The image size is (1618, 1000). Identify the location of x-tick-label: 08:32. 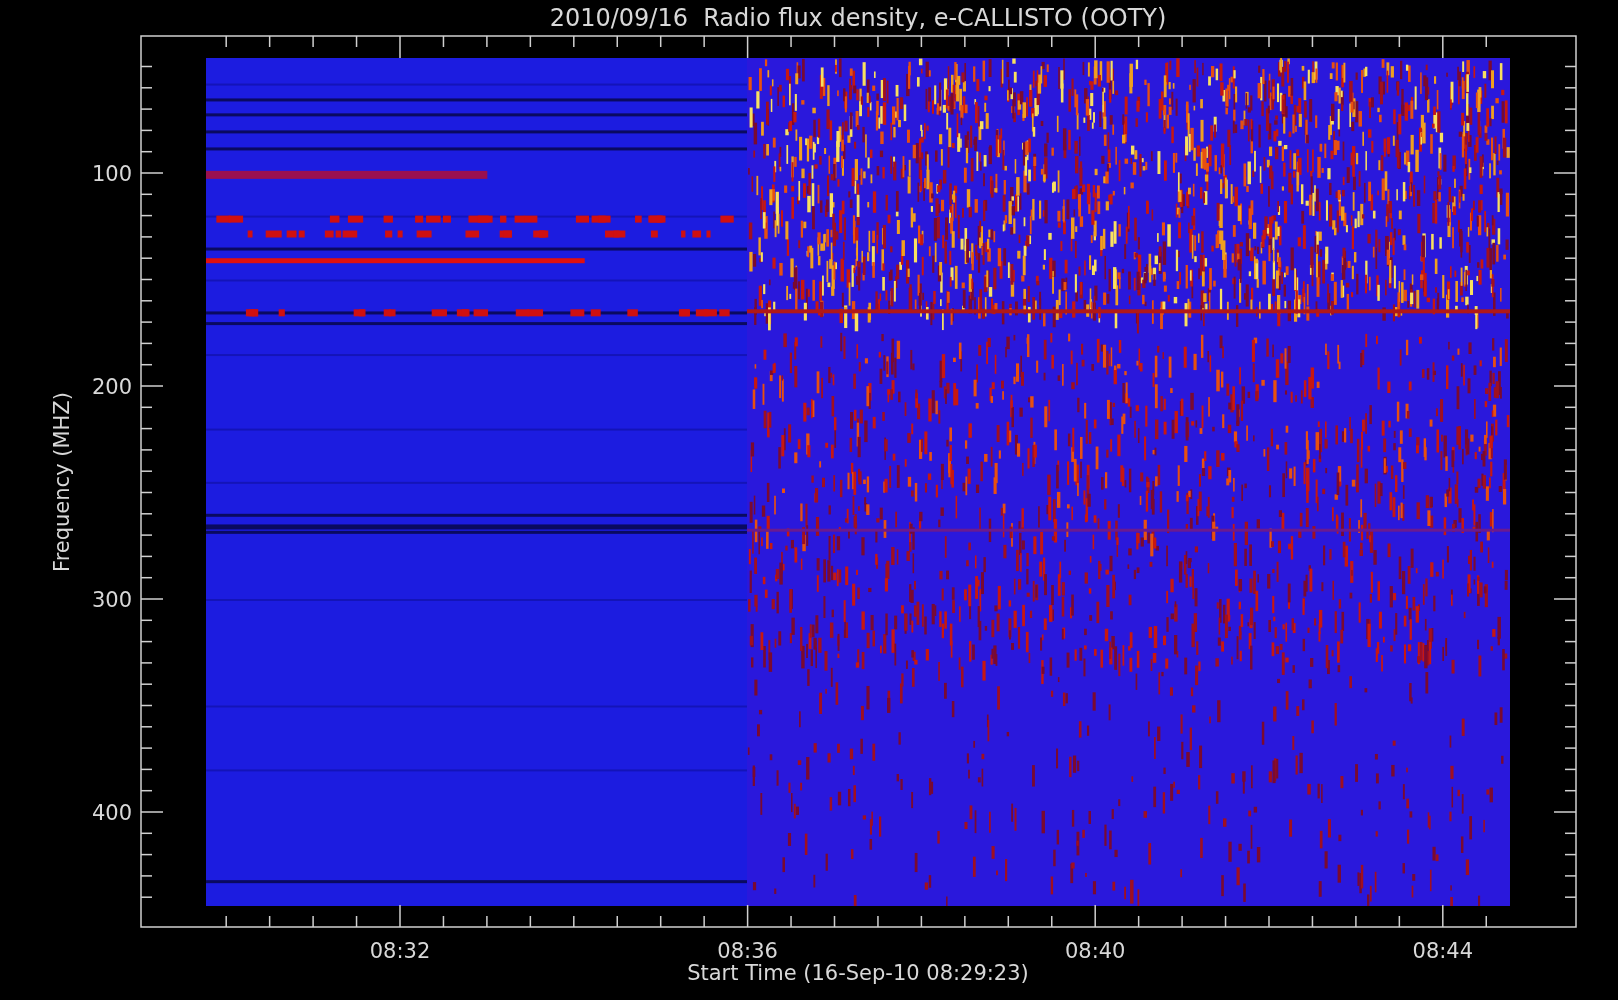
(400, 951).